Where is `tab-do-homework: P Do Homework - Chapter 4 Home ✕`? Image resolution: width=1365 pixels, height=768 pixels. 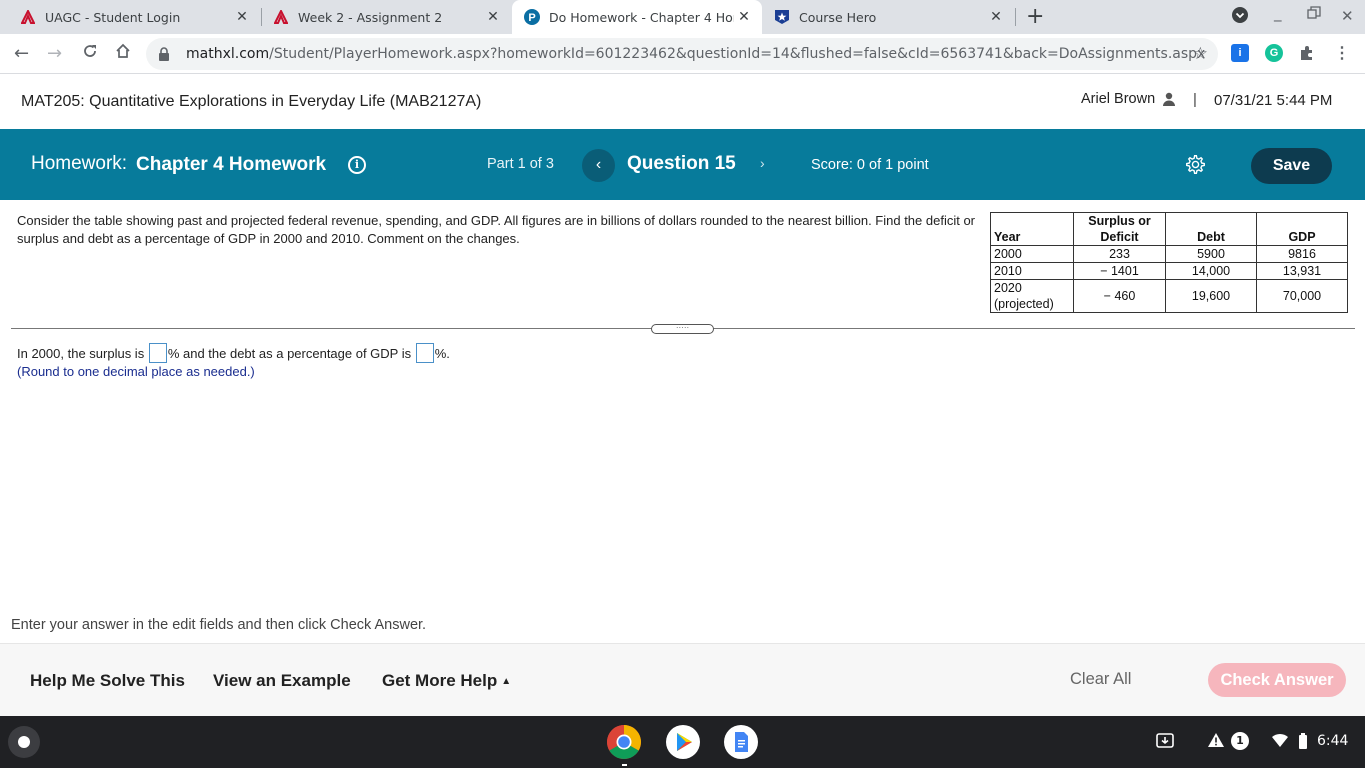 tab-do-homework: P Do Homework - Chapter 4 Home ✕ is located at coordinates (637, 17).